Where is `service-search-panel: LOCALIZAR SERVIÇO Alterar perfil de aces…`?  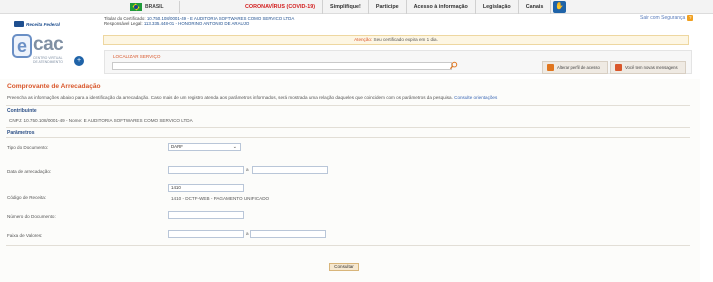 service-search-panel: LOCALIZAR SERVIÇO Alterar perfil de aces… is located at coordinates (398, 62).